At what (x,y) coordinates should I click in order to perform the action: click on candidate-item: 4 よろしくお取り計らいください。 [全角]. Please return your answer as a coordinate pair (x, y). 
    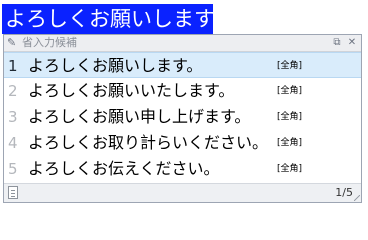
    Looking at the image, I should click on (182, 143).